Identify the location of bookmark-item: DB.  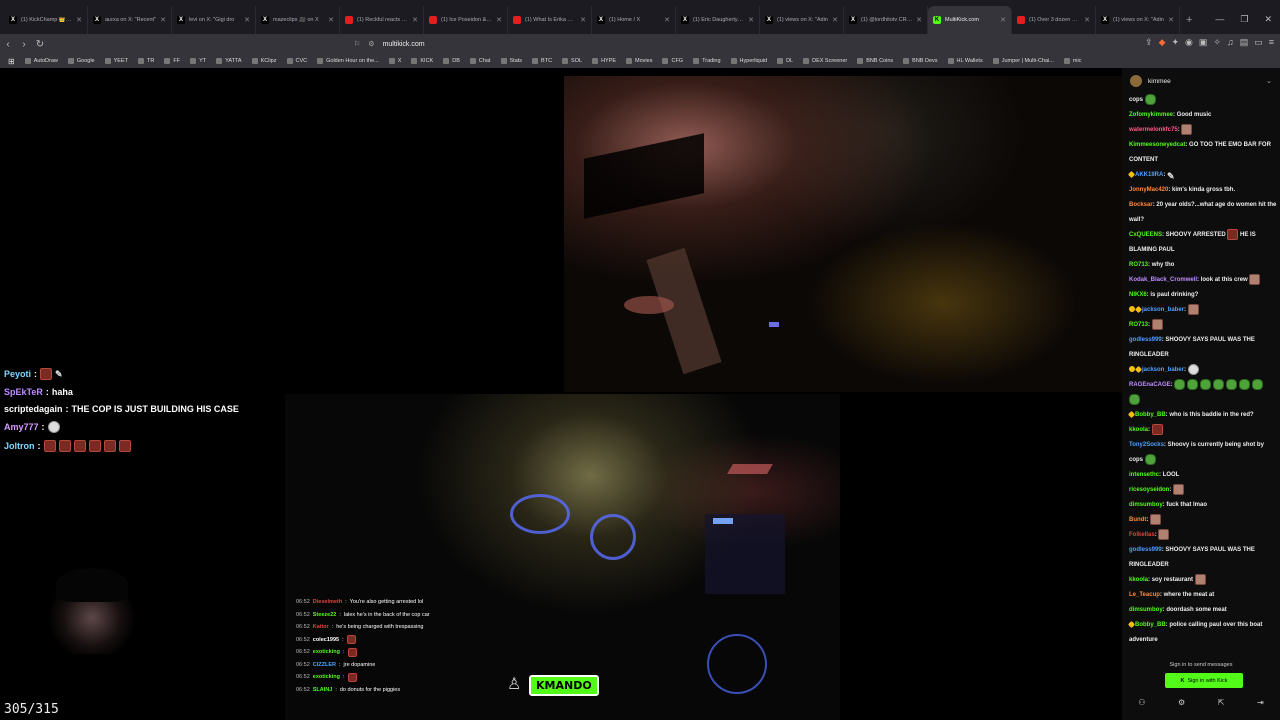
(451, 61).